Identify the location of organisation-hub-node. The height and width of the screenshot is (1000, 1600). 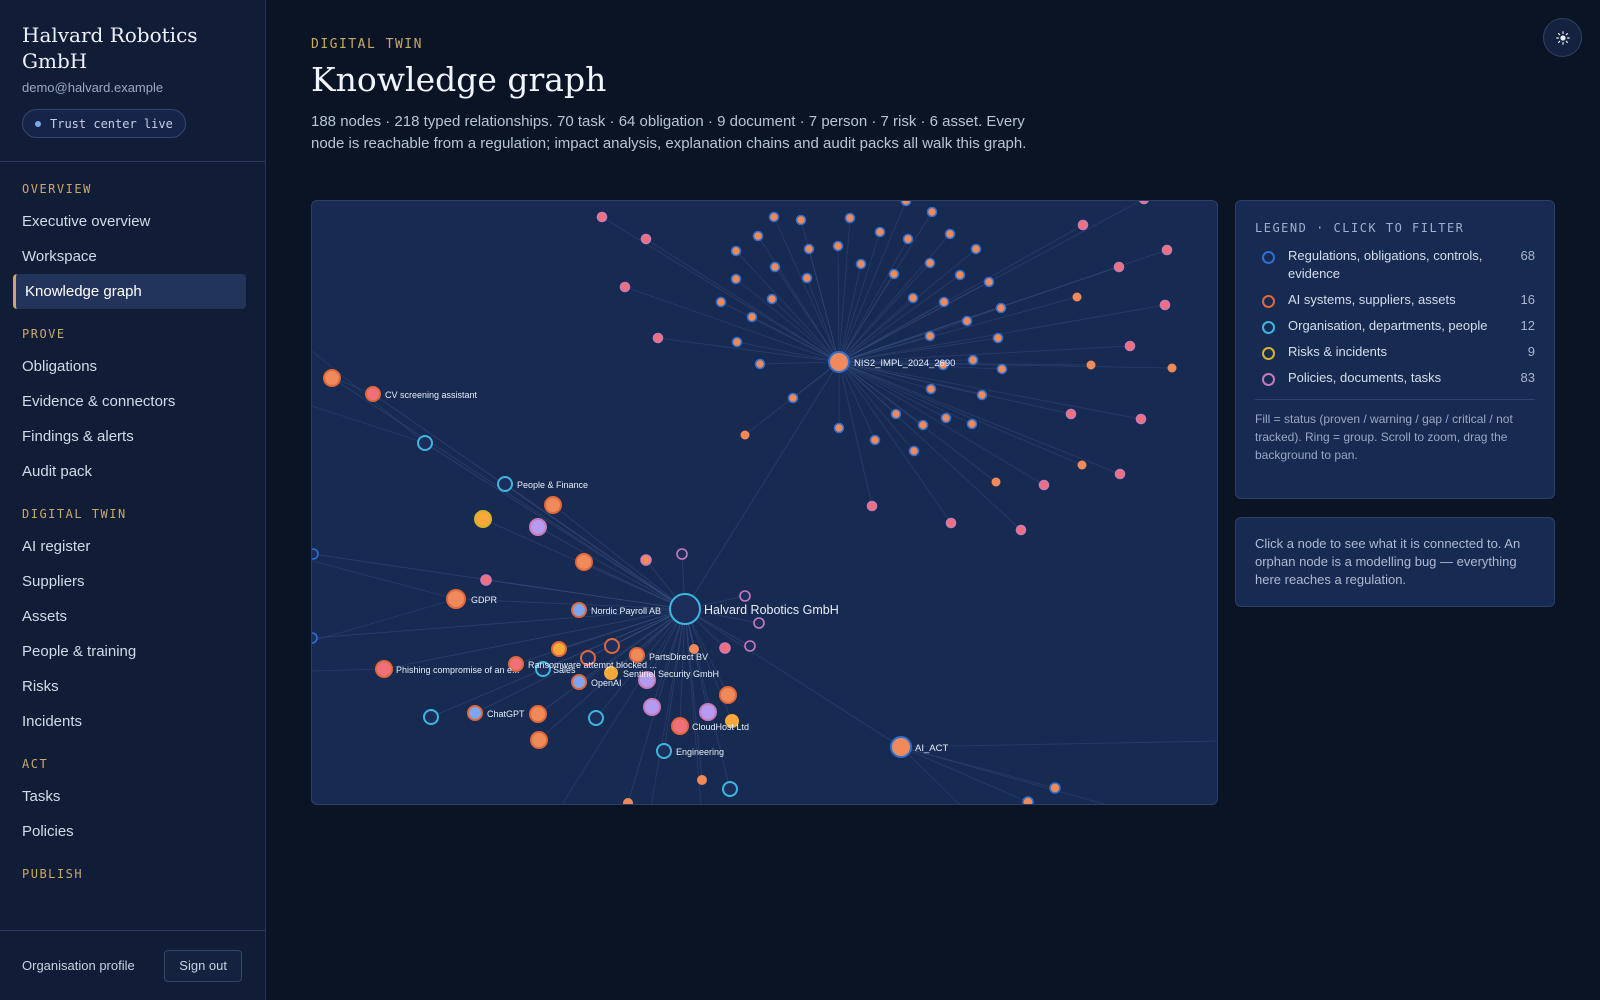
(685, 609).